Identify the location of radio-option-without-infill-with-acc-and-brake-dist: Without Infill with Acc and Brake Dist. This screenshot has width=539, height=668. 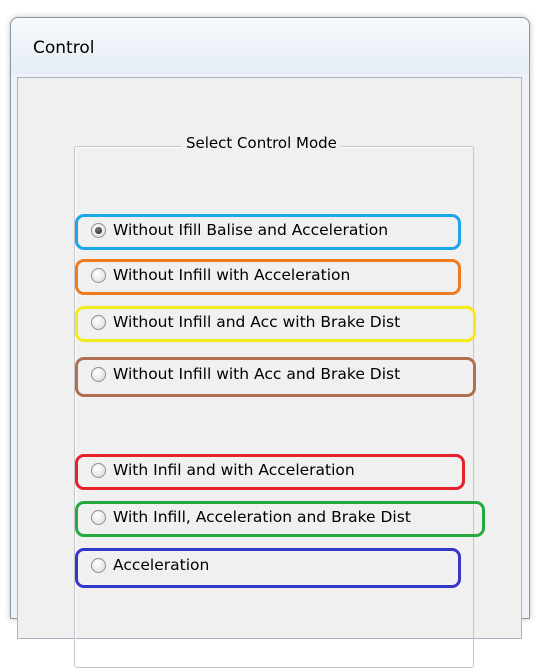
(239, 374).